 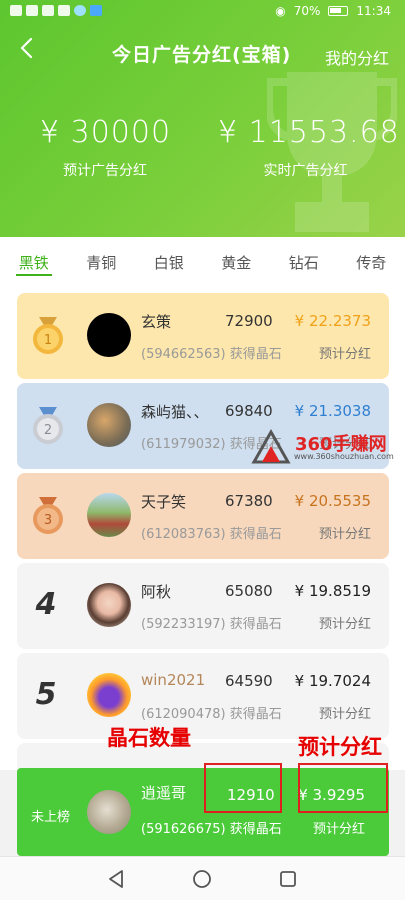 I want to click on my-avatar, so click(x=109, y=812).